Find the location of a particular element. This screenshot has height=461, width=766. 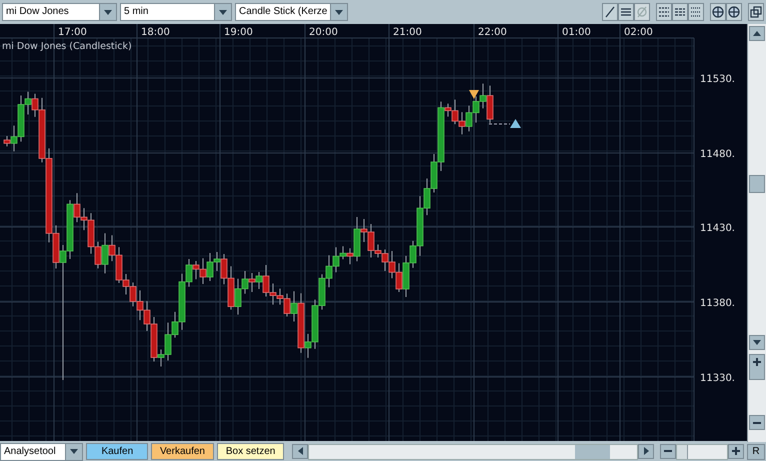

scroll-up-button is located at coordinates (757, 33).